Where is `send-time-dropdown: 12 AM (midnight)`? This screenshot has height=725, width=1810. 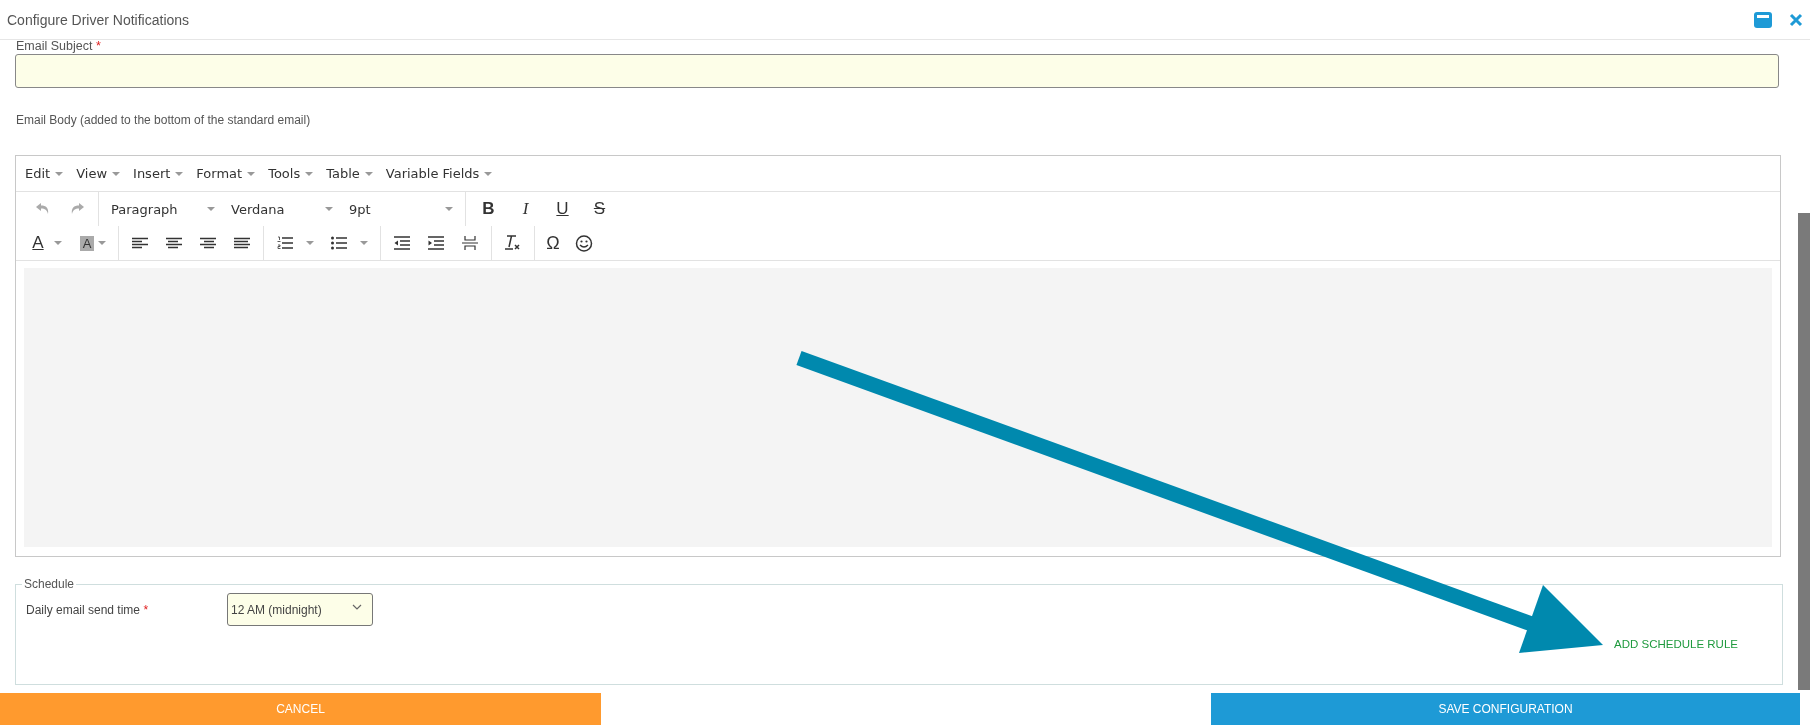
send-time-dropdown: 12 AM (midnight) is located at coordinates (300, 609).